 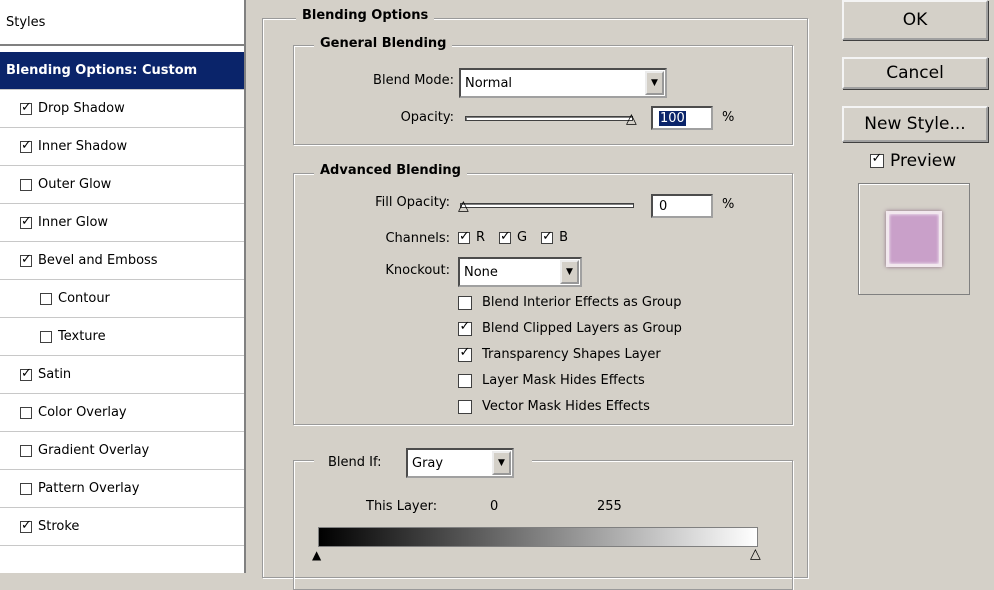 I want to click on style-item-color-overlay: Color Overlay, so click(x=122, y=413).